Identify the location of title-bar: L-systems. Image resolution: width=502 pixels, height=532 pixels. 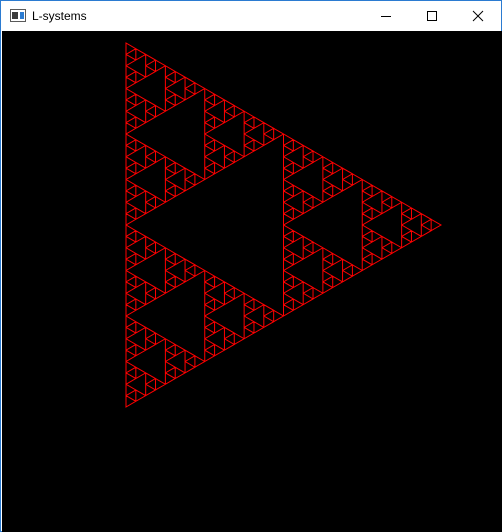
(251, 16).